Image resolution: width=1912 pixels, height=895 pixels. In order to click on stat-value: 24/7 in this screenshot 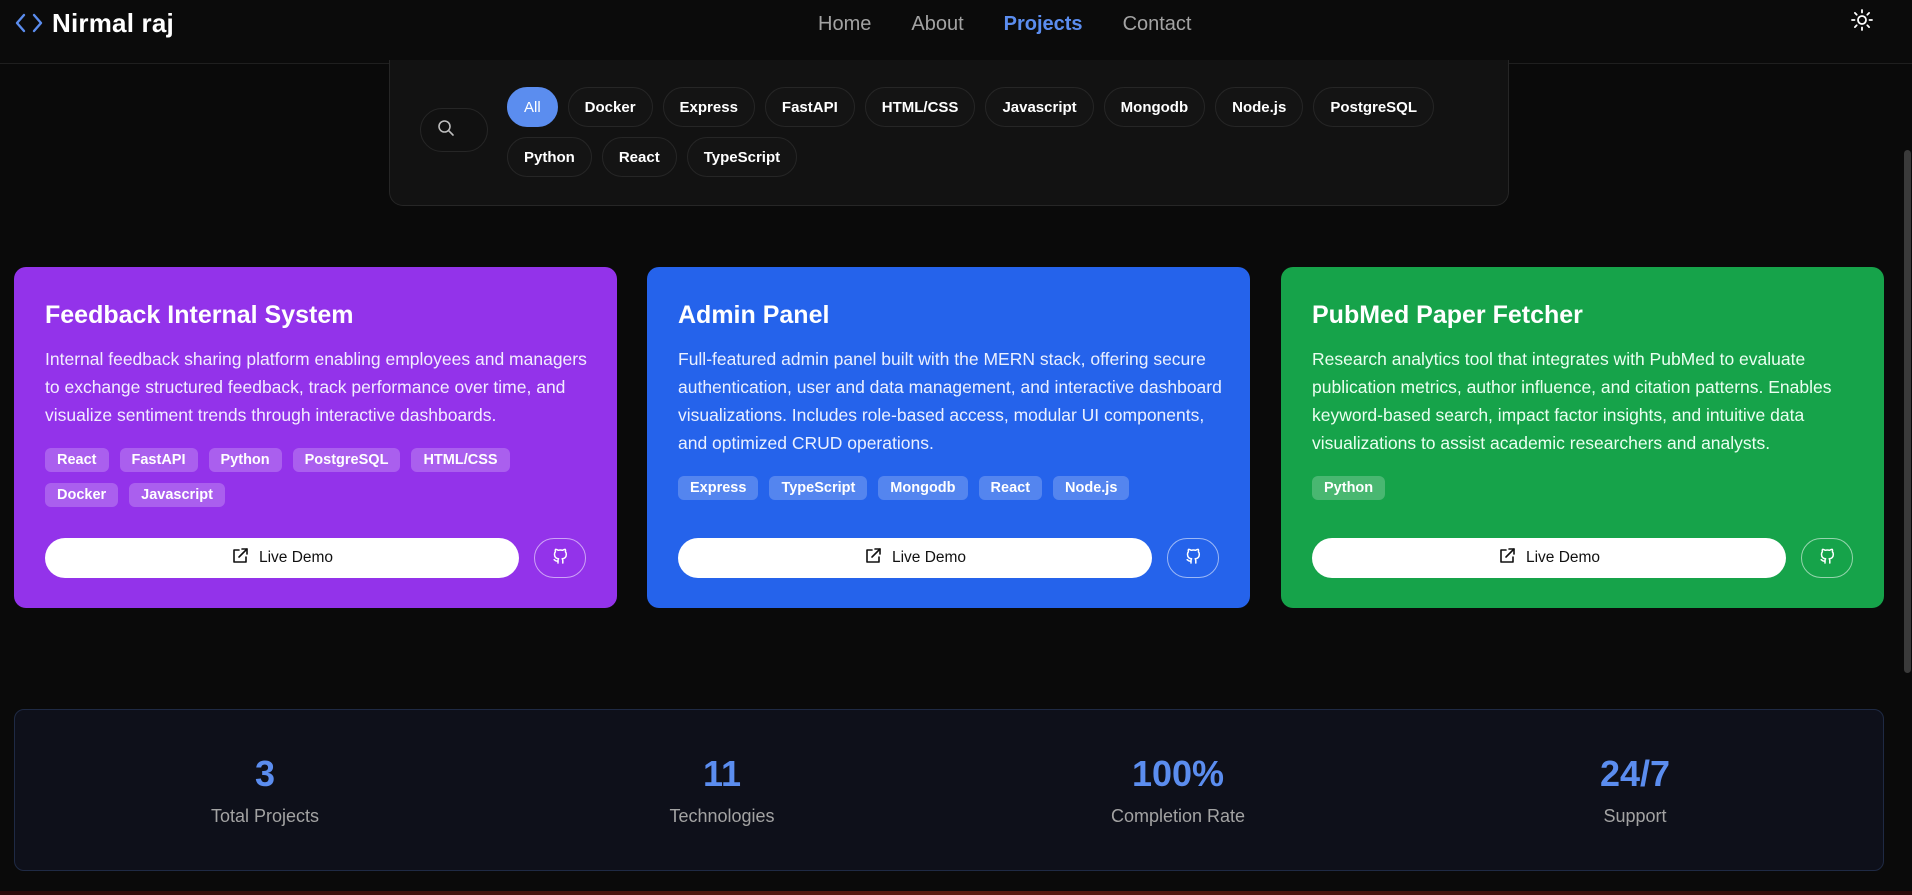, I will do `click(1635, 773)`.